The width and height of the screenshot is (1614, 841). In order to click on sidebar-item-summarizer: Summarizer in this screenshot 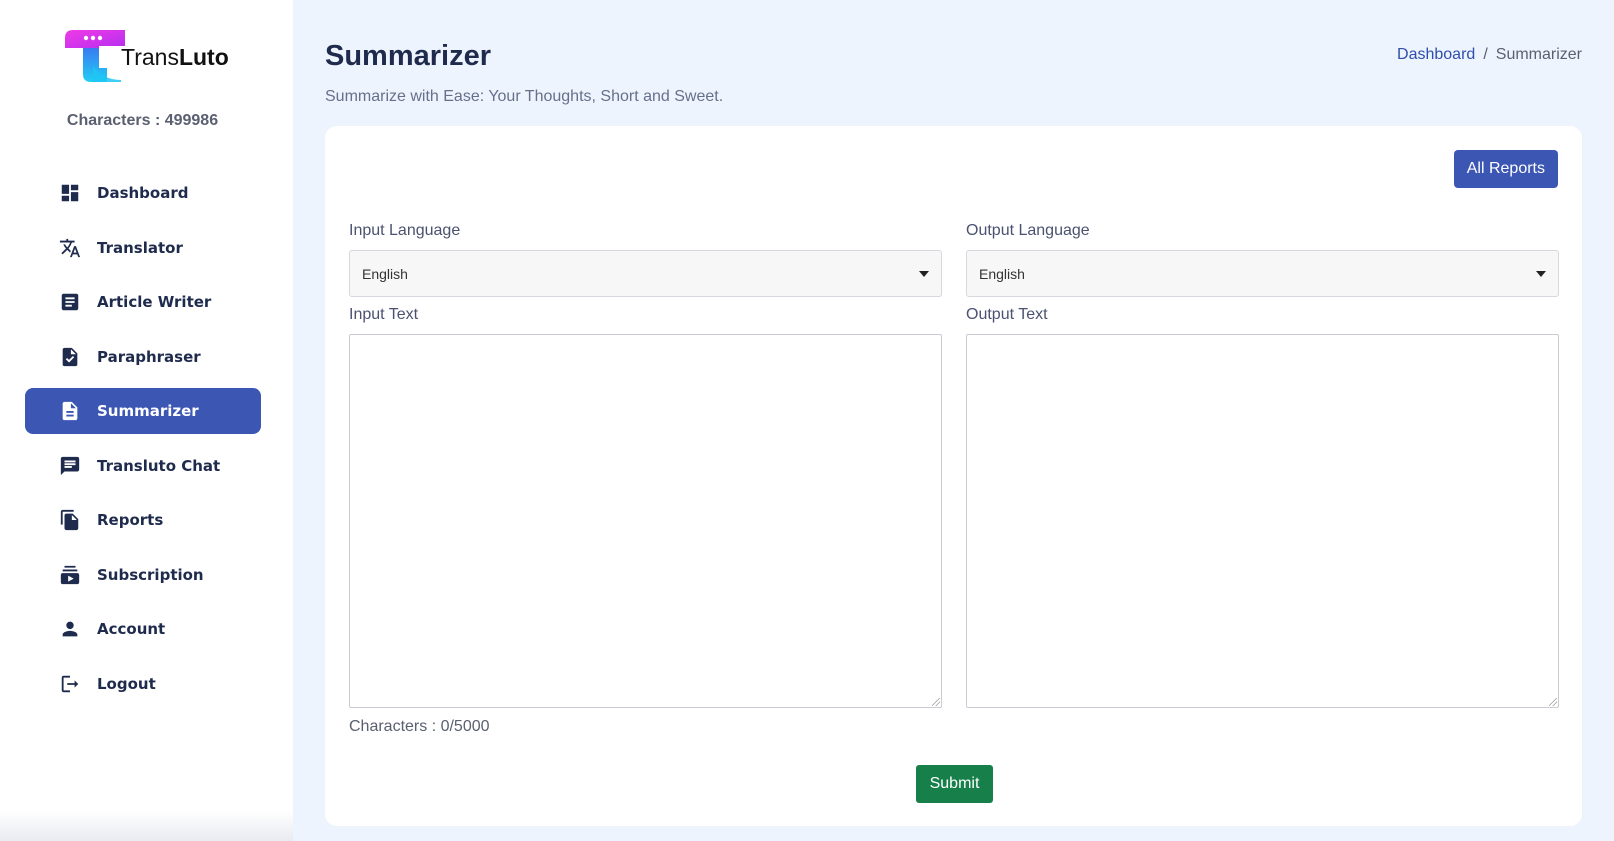, I will do `click(143, 411)`.